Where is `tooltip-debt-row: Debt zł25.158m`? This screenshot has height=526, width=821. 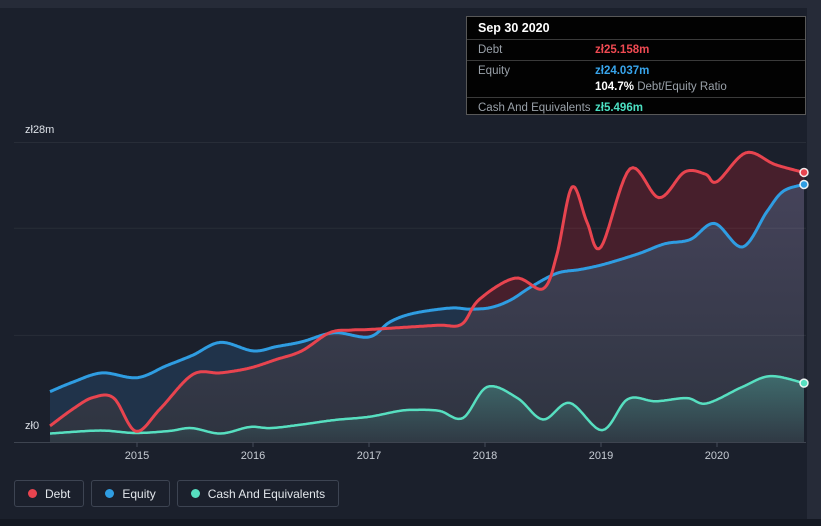 tooltip-debt-row: Debt zł25.158m is located at coordinates (636, 49).